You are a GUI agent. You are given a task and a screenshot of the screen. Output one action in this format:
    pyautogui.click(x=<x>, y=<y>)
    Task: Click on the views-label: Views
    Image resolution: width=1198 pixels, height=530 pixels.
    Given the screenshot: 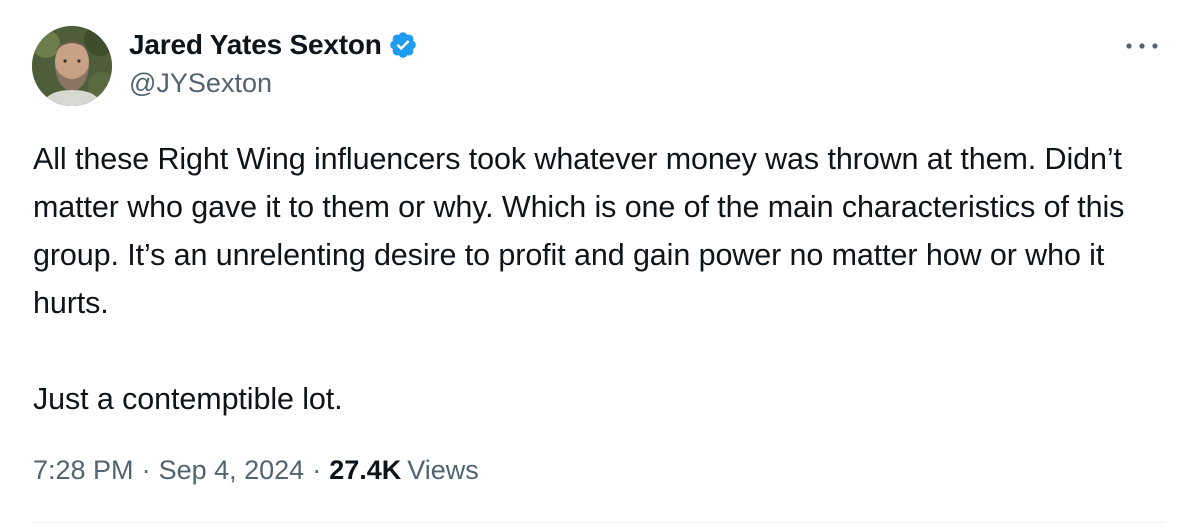 What is the action you would take?
    pyautogui.click(x=443, y=470)
    